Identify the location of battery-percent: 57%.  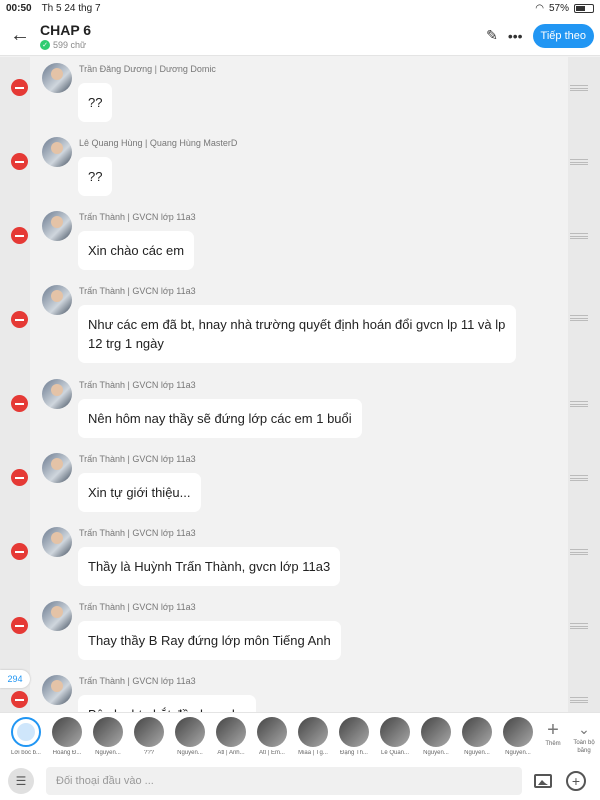
(558, 8).